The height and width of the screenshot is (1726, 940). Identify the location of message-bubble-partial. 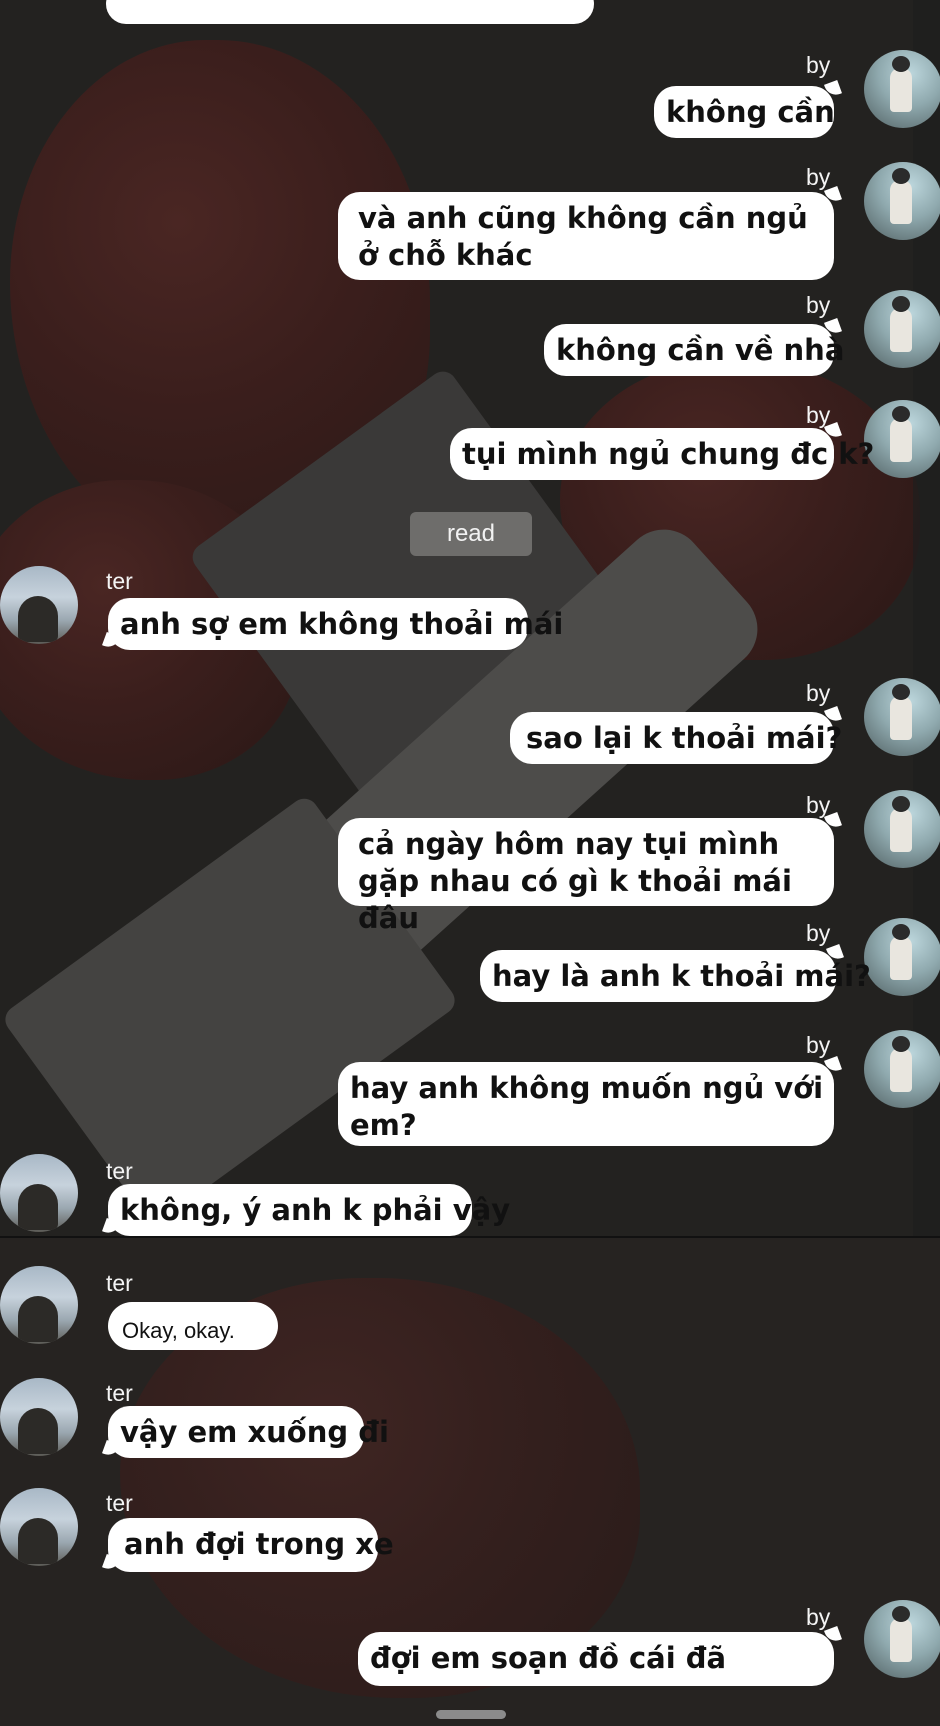
(350, 12).